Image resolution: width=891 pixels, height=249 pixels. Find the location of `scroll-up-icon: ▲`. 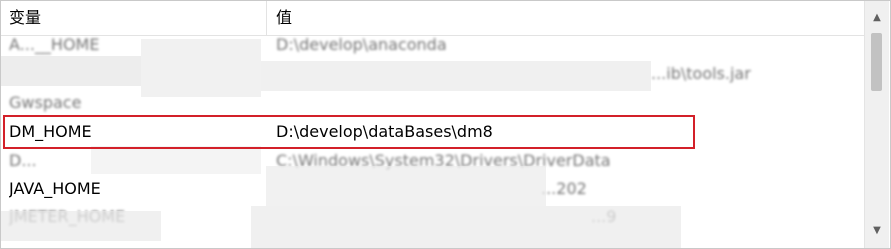

scroll-up-icon: ▲ is located at coordinates (877, 18).